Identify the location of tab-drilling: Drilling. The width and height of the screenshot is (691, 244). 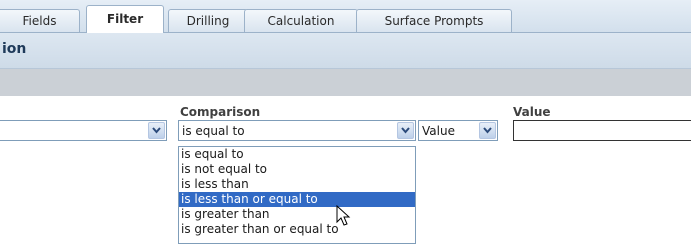
(208, 20).